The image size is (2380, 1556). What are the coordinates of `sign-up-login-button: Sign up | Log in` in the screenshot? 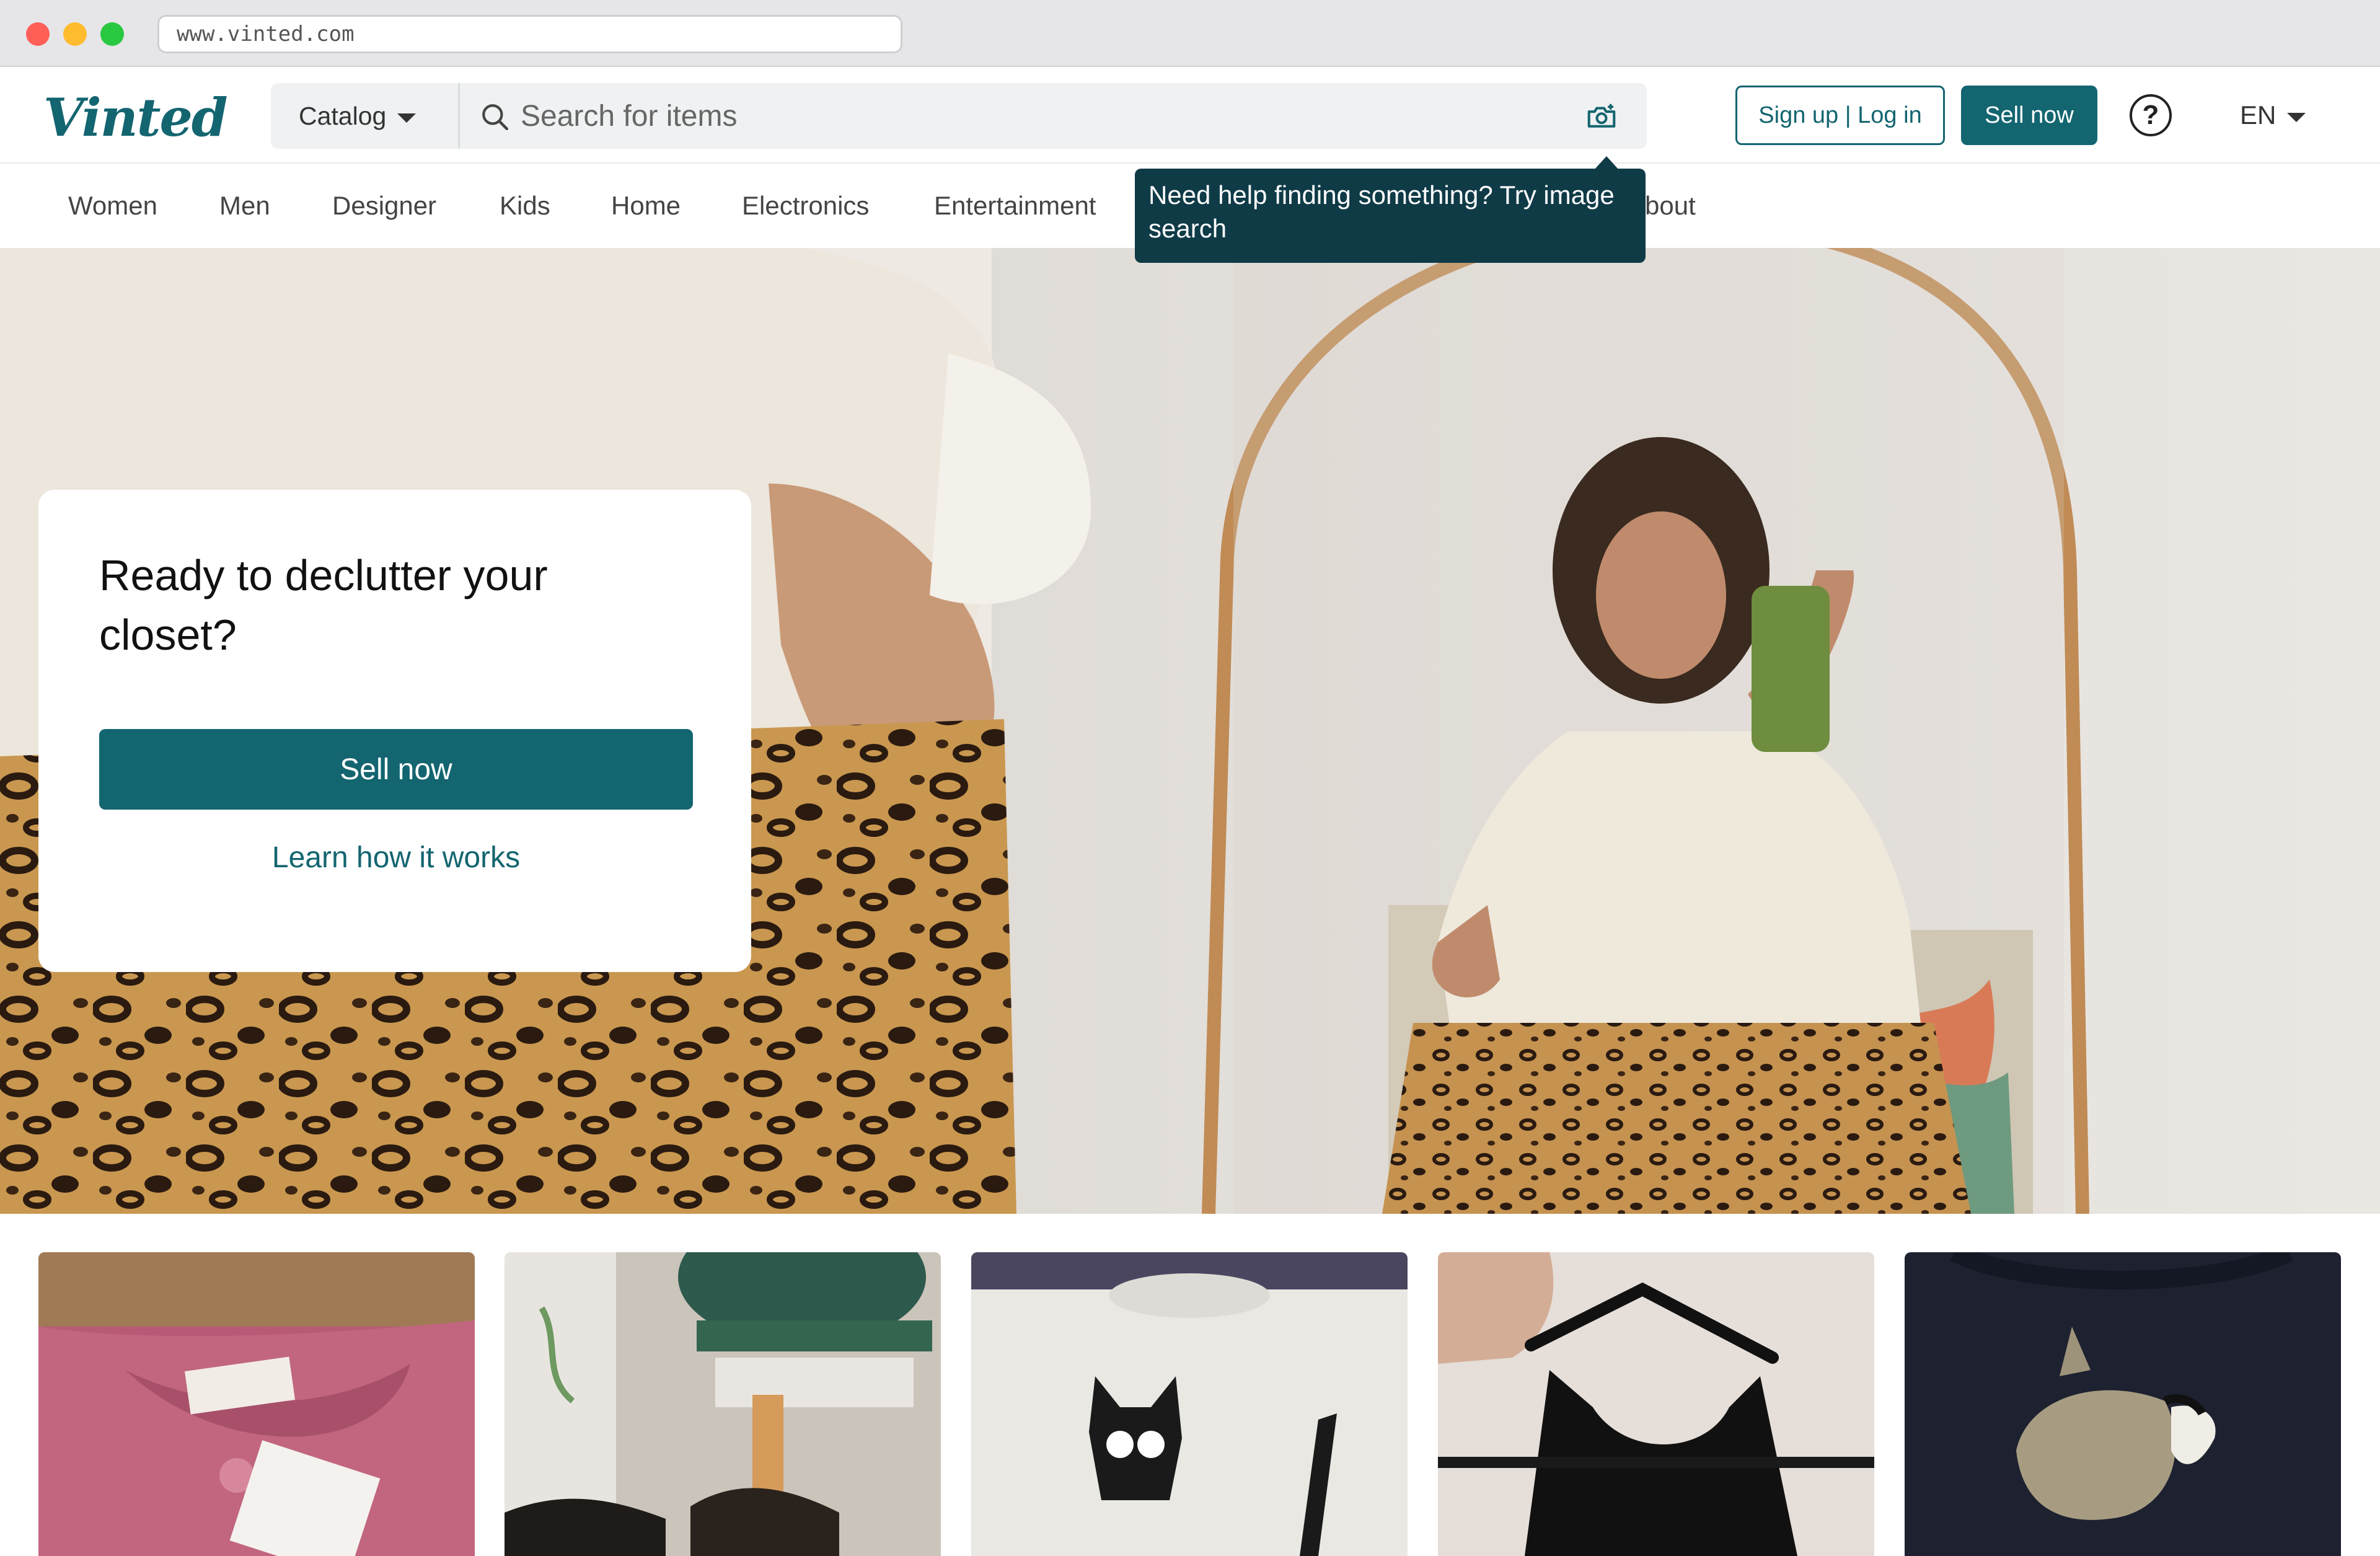 It's located at (1840, 115).